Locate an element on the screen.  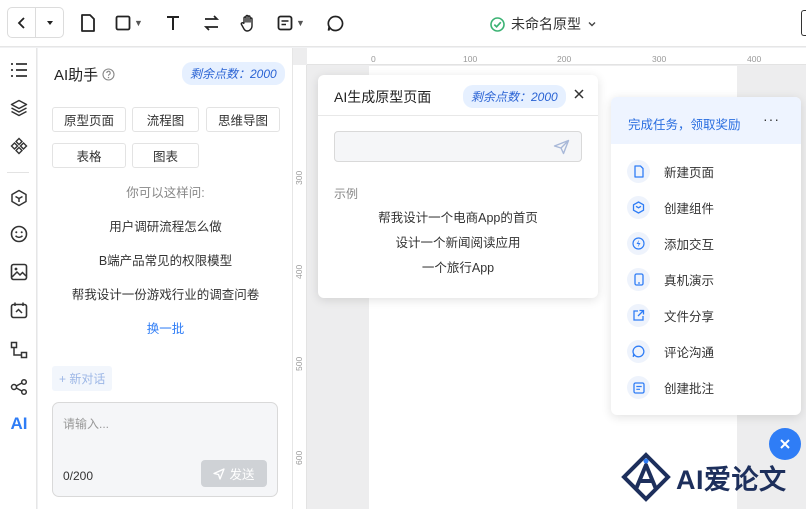
task-item-annotation: 创建批注 is located at coordinates (670, 387).